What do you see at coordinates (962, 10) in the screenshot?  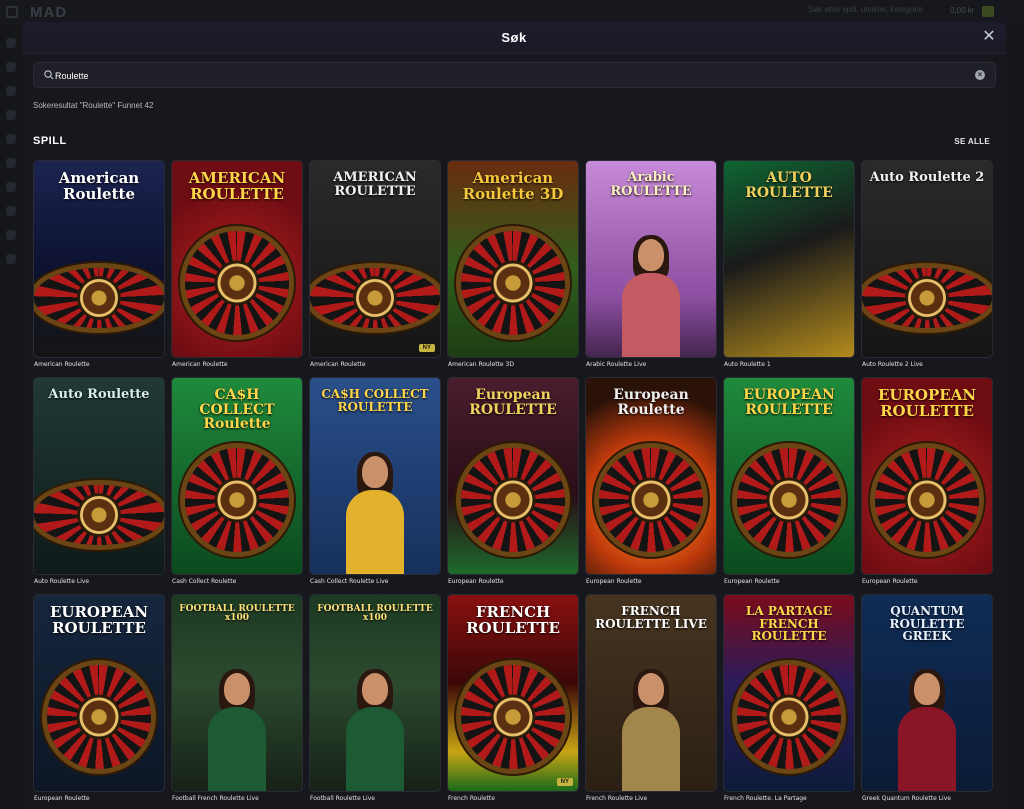 I see `balance: 0,00 kr` at bounding box center [962, 10].